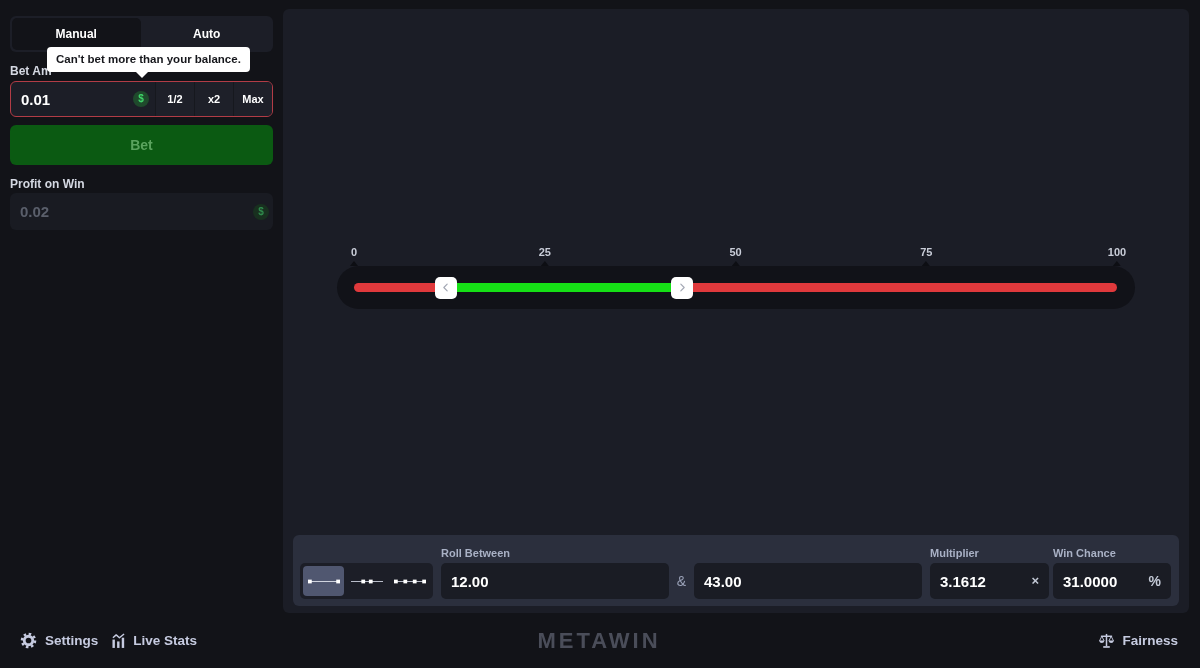 This screenshot has height=668, width=1200. Describe the element at coordinates (1107, 640) in the screenshot. I see `scales-icon` at that location.